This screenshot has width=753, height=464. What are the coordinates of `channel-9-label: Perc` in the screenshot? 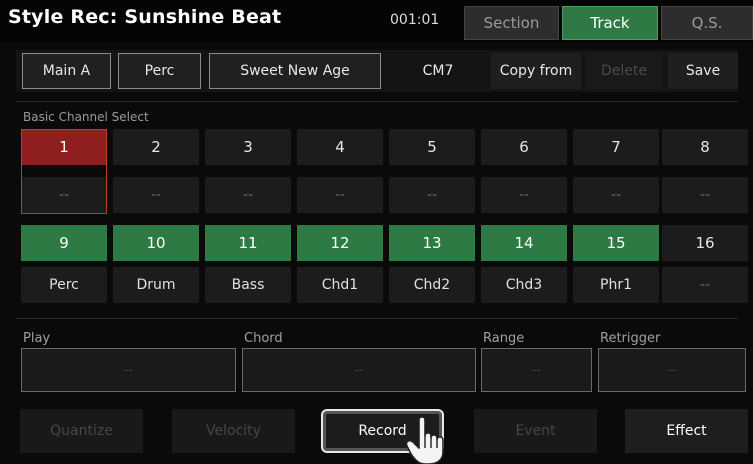 It's located at (64, 285).